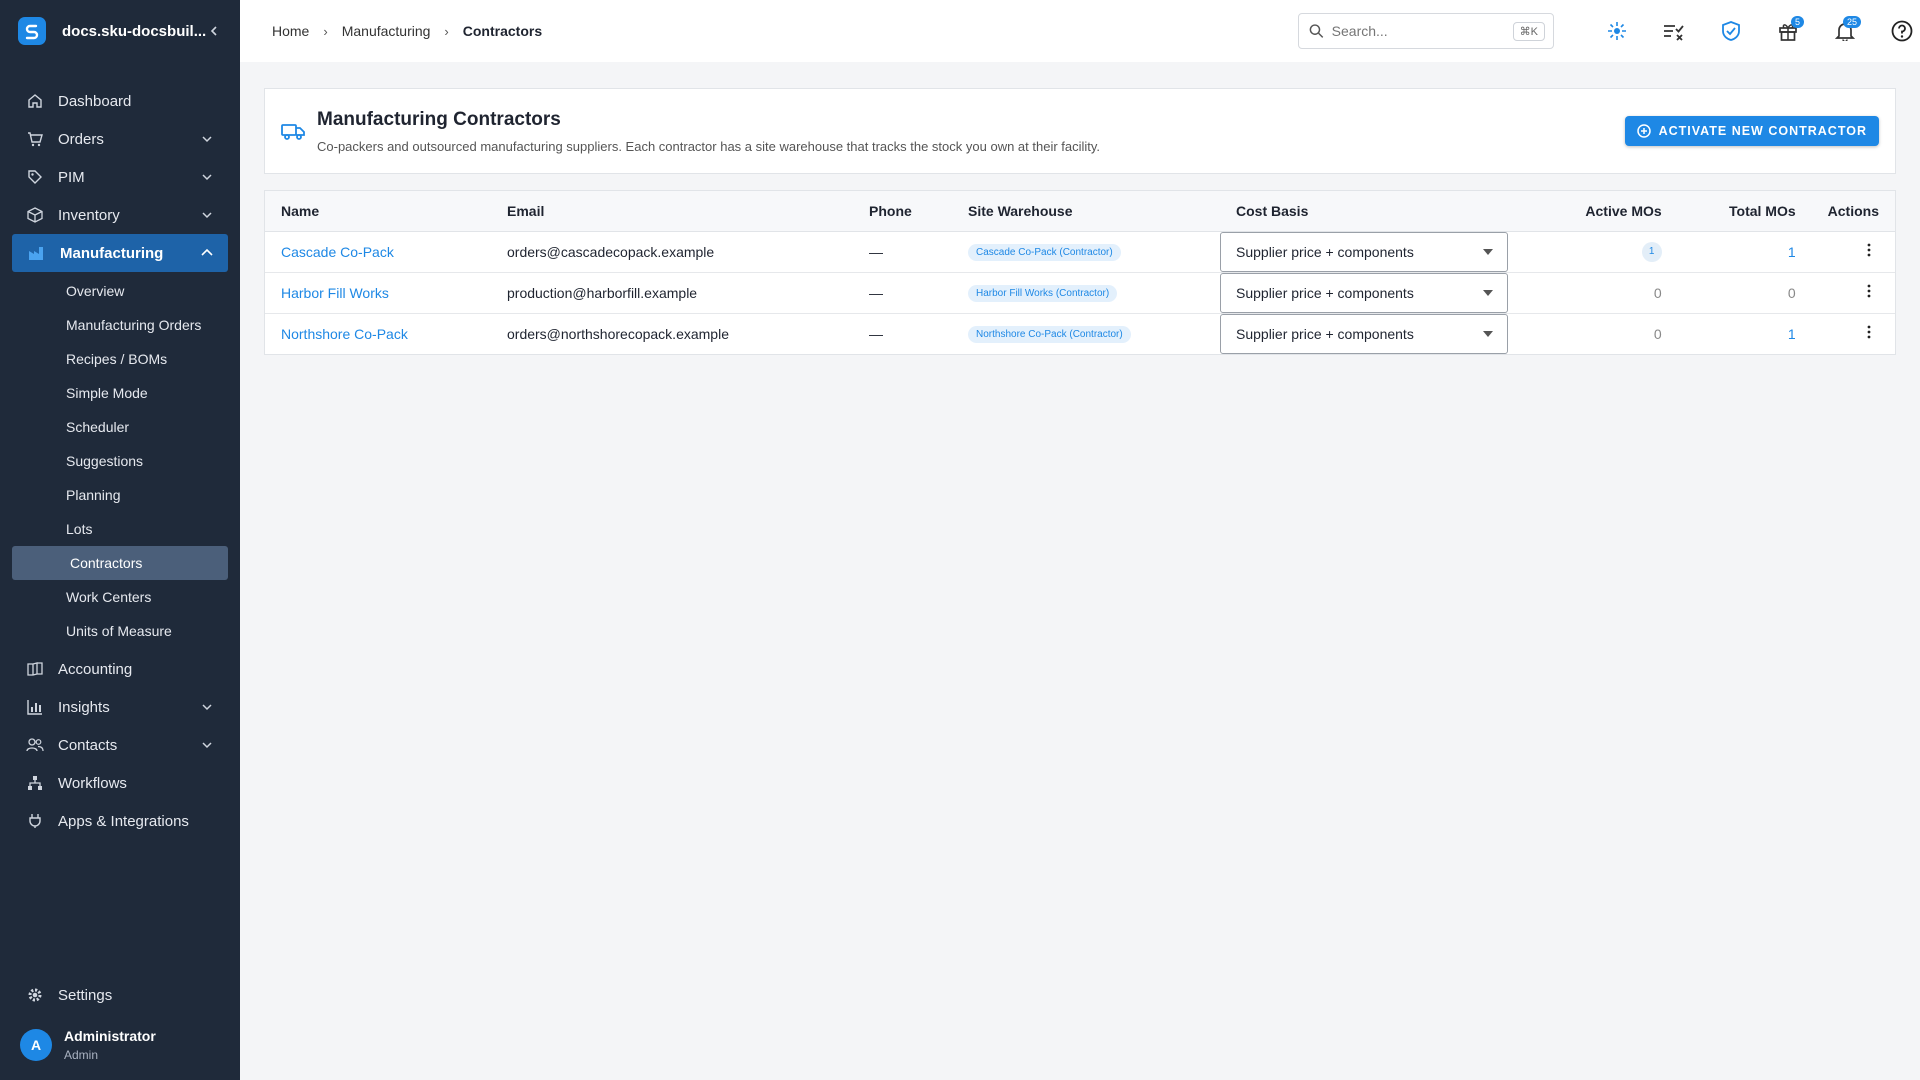 The width and height of the screenshot is (1920, 1080). I want to click on sidebar-item-manufacturing: Manufacturing, so click(120, 253).